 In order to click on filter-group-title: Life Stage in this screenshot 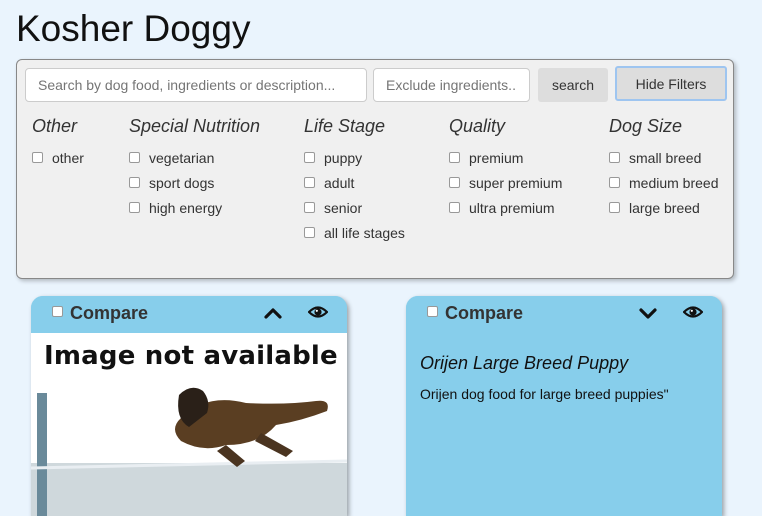, I will do `click(345, 126)`.